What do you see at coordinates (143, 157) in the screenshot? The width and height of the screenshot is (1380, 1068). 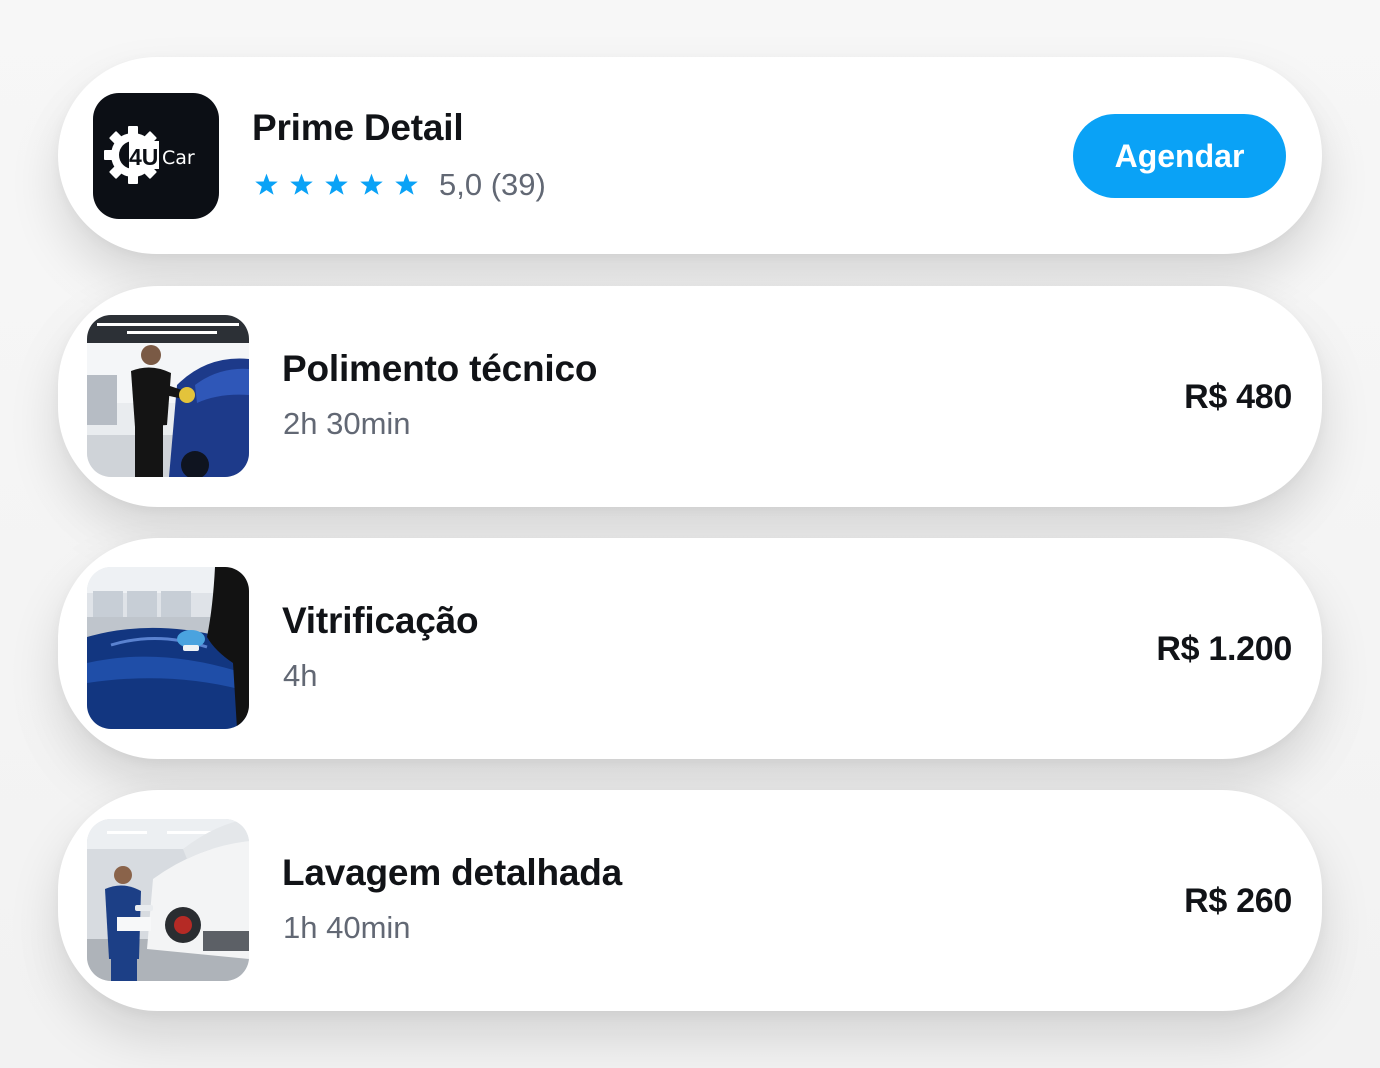 I see `logo-number: 4U` at bounding box center [143, 157].